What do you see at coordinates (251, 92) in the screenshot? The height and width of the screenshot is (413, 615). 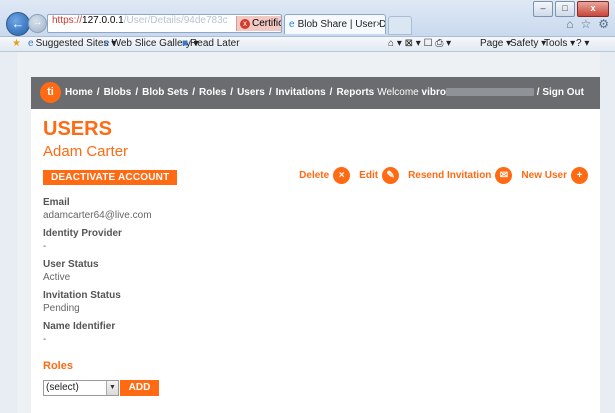 I see `nav-users: Users` at bounding box center [251, 92].